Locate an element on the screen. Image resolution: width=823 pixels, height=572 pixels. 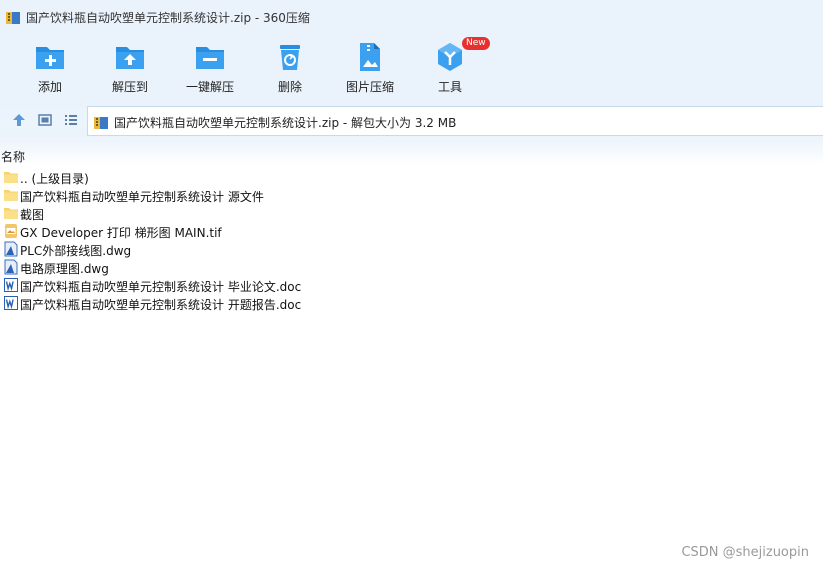
tools-button: New 工具 is located at coordinates (450, 67).